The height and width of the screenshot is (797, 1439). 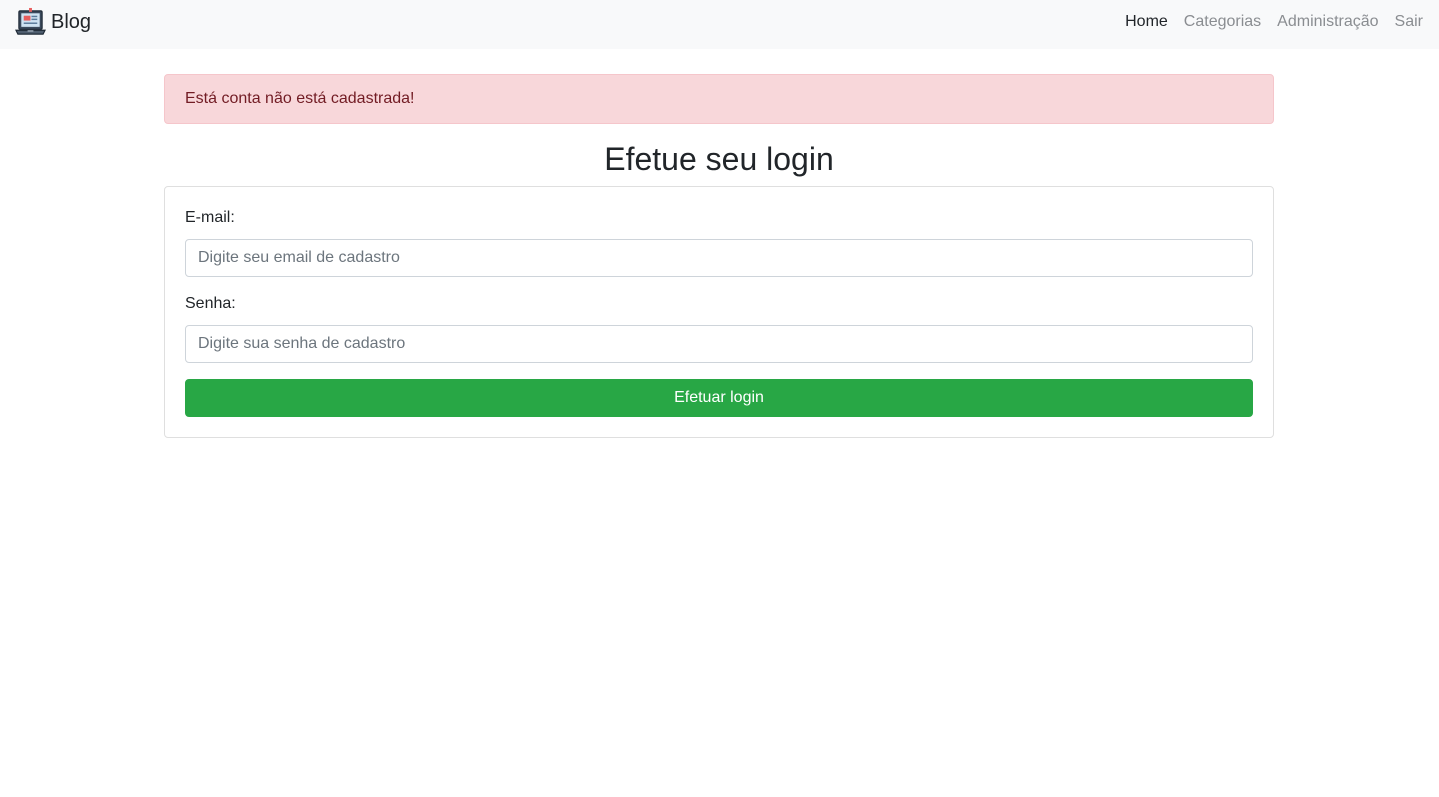 What do you see at coordinates (1327, 22) in the screenshot?
I see `nav-administracao-link: Administração` at bounding box center [1327, 22].